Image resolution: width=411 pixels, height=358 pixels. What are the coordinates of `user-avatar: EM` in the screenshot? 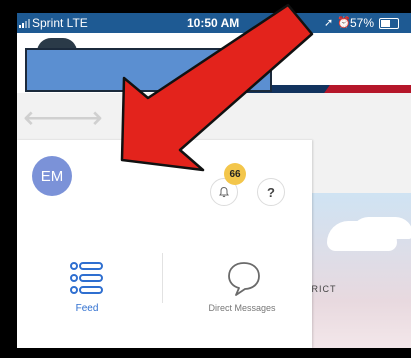 It's located at (52, 176).